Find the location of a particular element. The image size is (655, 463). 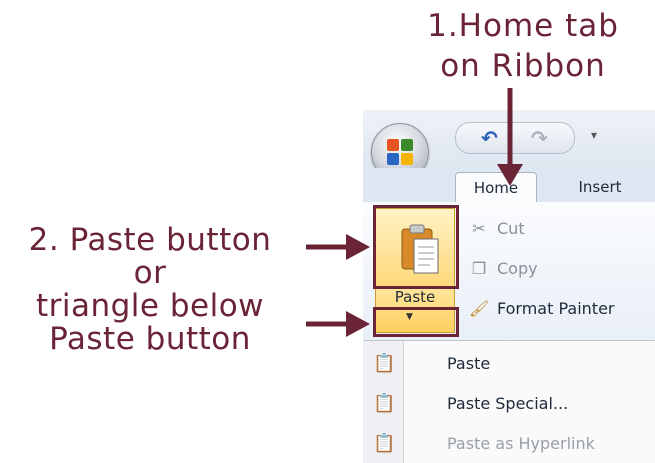

callout-home-tab-line2: on Ribbon is located at coordinates (523, 66).